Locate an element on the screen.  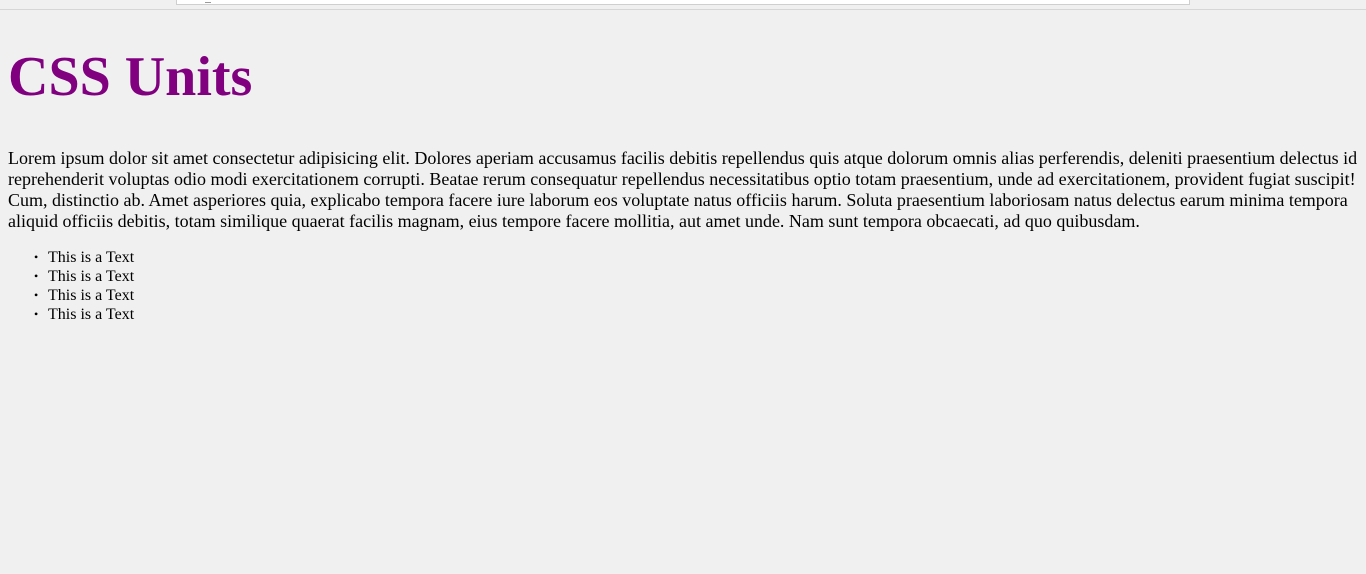
browser-toolbar is located at coordinates (683, 5).